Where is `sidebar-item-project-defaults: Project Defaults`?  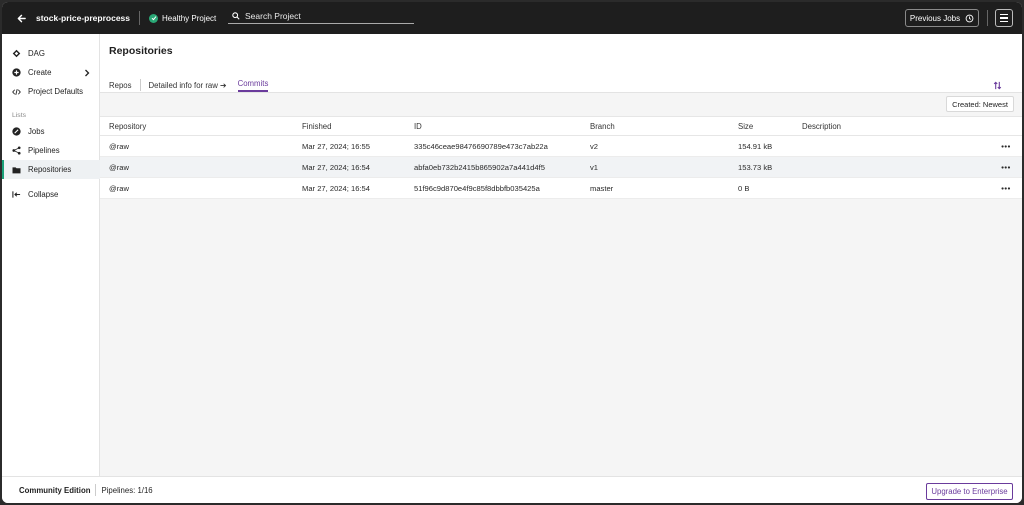
sidebar-item-project-defaults: Project Defaults is located at coordinates (51, 91).